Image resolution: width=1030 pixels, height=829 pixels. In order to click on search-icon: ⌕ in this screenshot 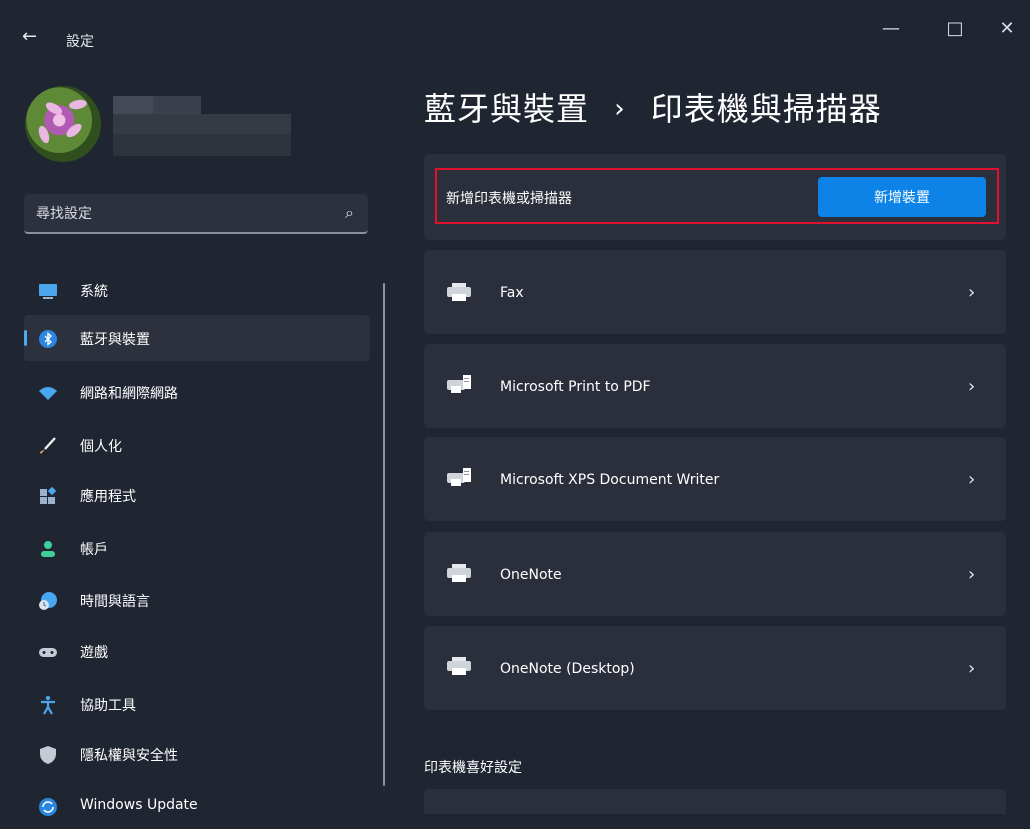, I will do `click(349, 213)`.